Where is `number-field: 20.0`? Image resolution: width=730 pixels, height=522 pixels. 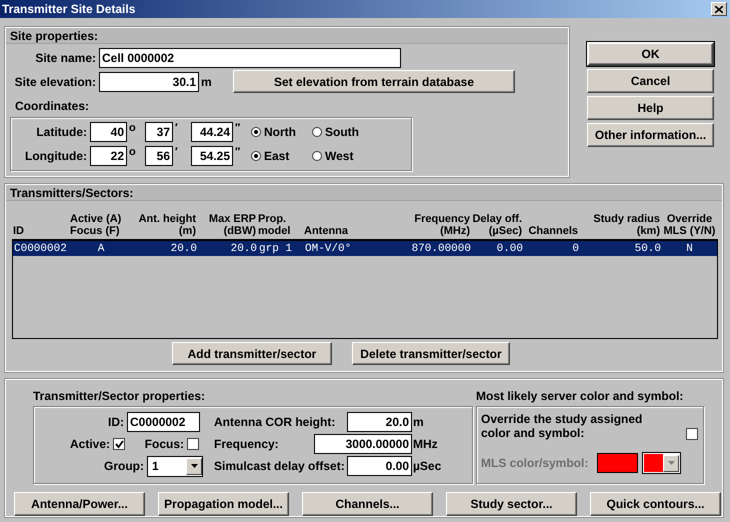 number-field: 20.0 is located at coordinates (379, 422).